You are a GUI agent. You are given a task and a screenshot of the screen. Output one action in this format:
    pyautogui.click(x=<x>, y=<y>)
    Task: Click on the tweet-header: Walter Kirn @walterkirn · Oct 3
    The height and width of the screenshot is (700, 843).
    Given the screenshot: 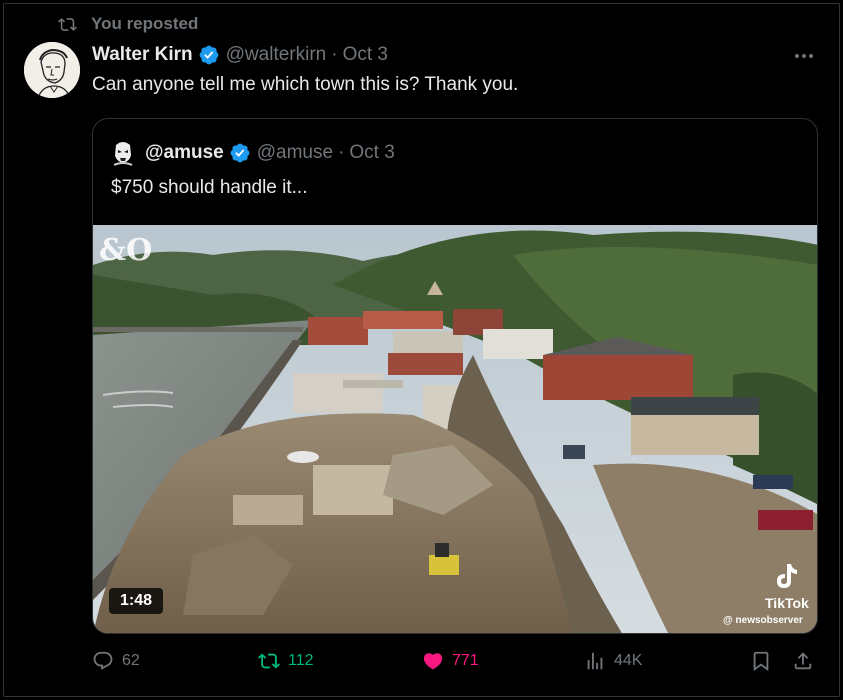 What is the action you would take?
    pyautogui.click(x=240, y=55)
    